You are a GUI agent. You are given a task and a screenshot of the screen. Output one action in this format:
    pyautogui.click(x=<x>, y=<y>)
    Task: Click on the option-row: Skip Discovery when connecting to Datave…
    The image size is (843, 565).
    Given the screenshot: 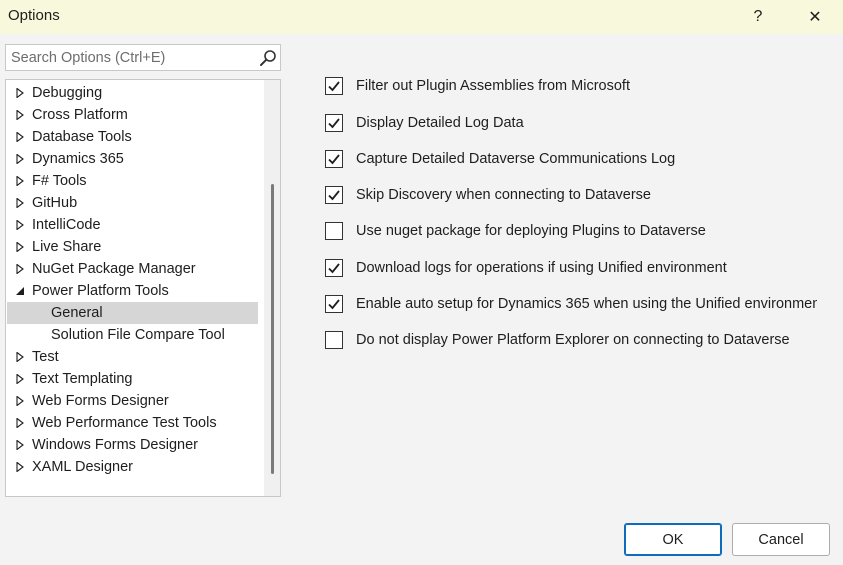 What is the action you would take?
    pyautogui.click(x=571, y=195)
    